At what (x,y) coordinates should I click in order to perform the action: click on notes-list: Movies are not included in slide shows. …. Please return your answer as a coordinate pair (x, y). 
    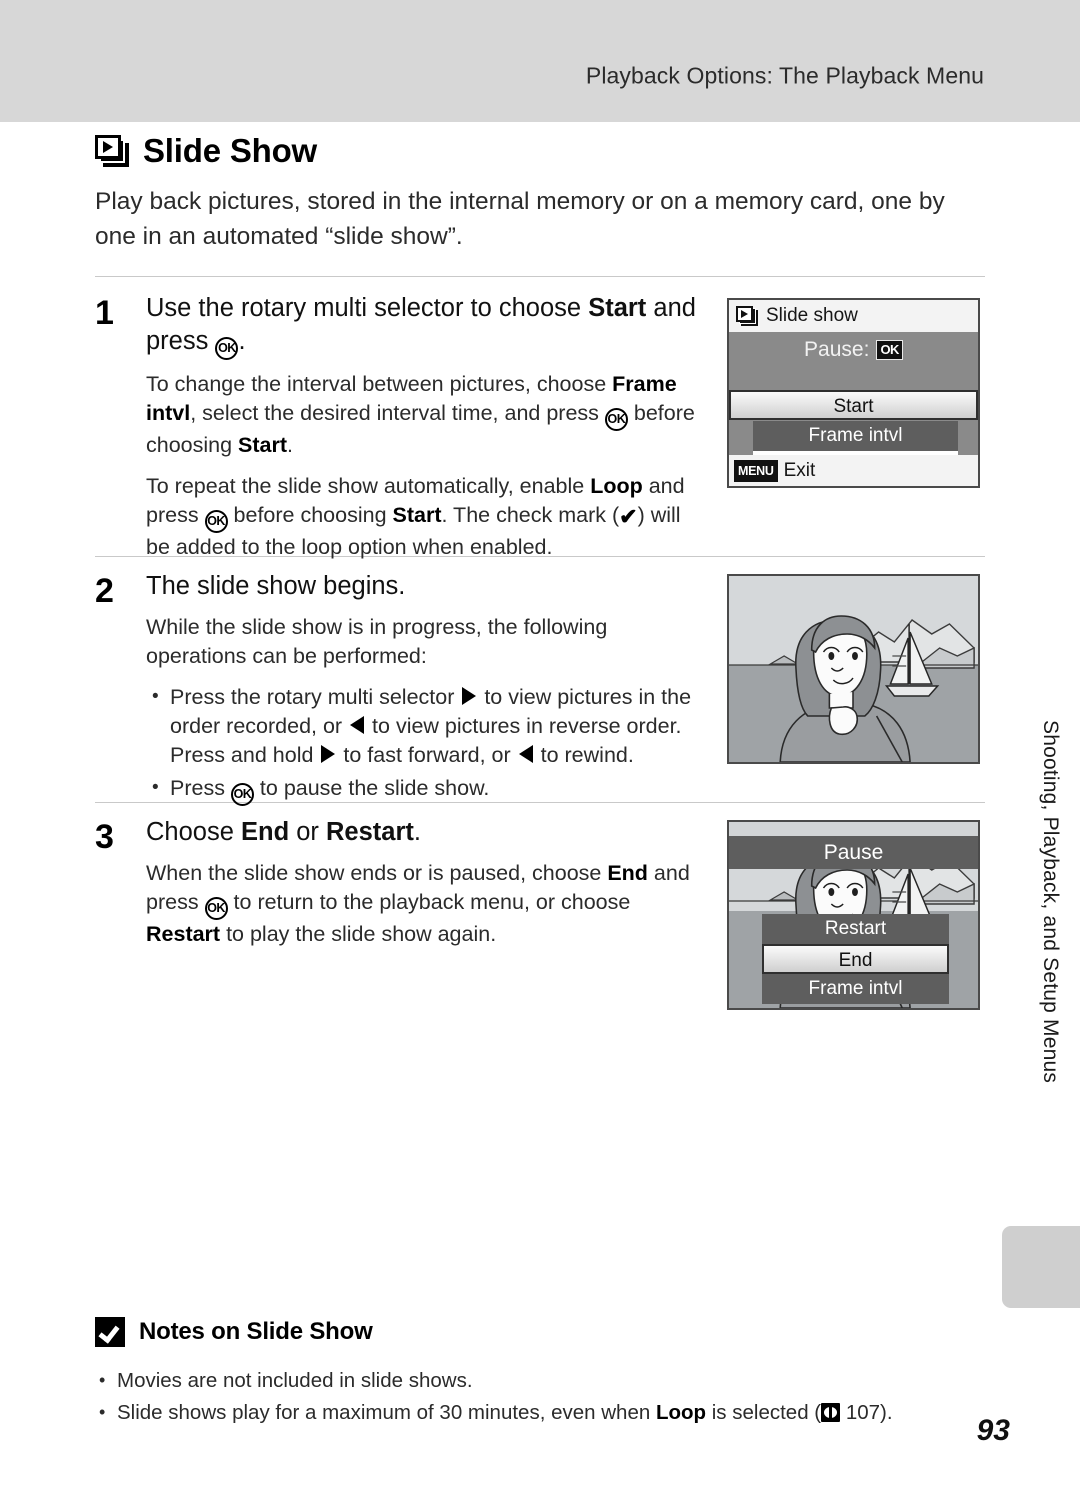
    Looking at the image, I should click on (540, 1396).